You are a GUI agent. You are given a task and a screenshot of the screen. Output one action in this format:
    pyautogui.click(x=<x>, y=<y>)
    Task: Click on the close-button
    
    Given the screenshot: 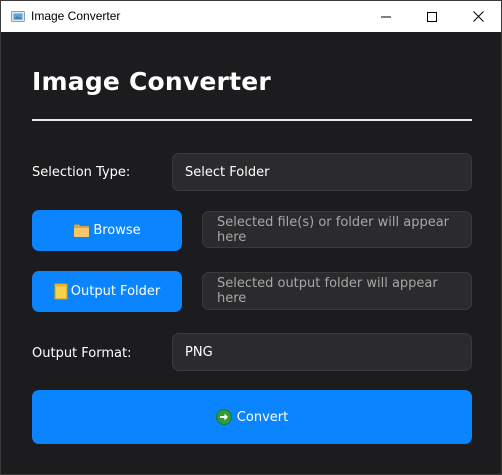 What is the action you would take?
    pyautogui.click(x=478, y=16)
    